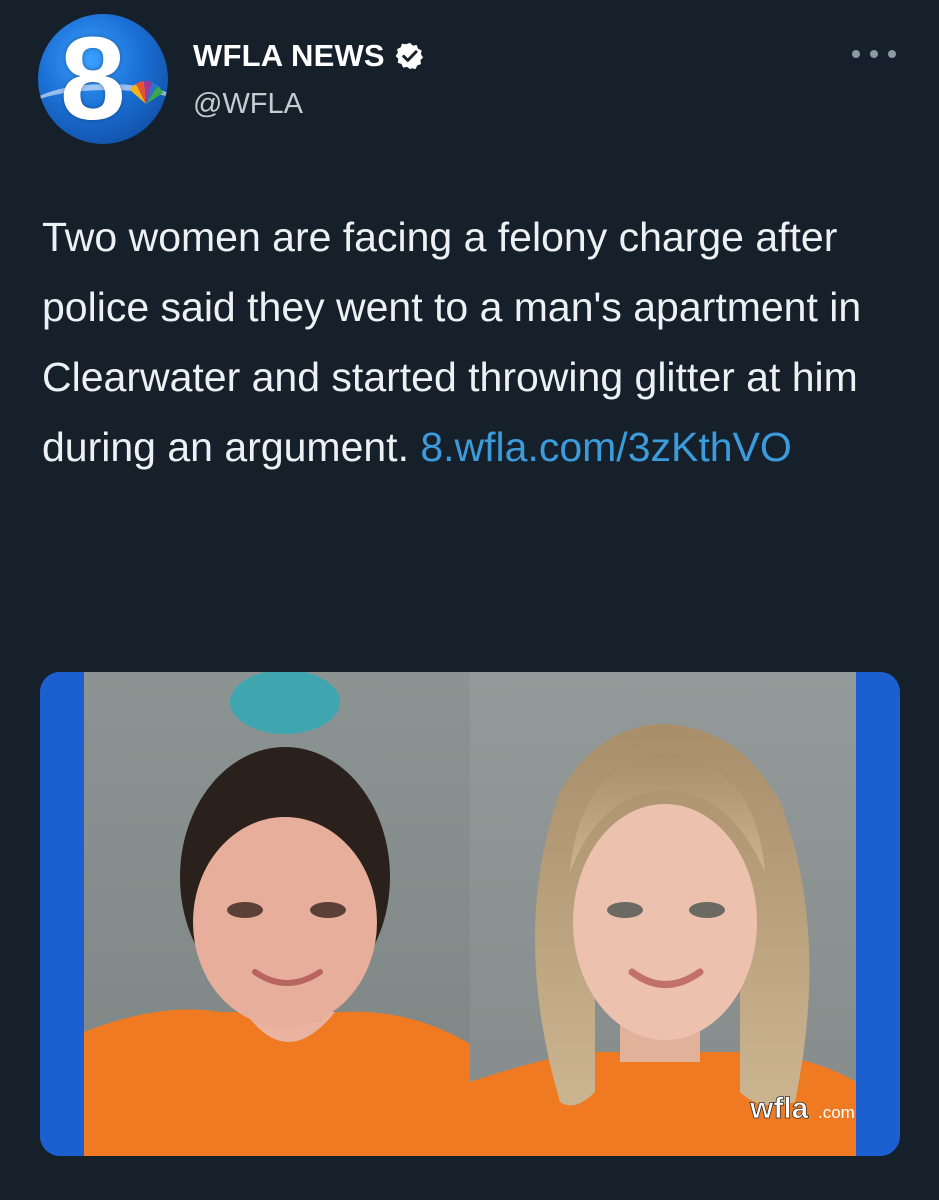 The image size is (939, 1200). What do you see at coordinates (779, 1108) in the screenshot?
I see `watermark-main: wfla` at bounding box center [779, 1108].